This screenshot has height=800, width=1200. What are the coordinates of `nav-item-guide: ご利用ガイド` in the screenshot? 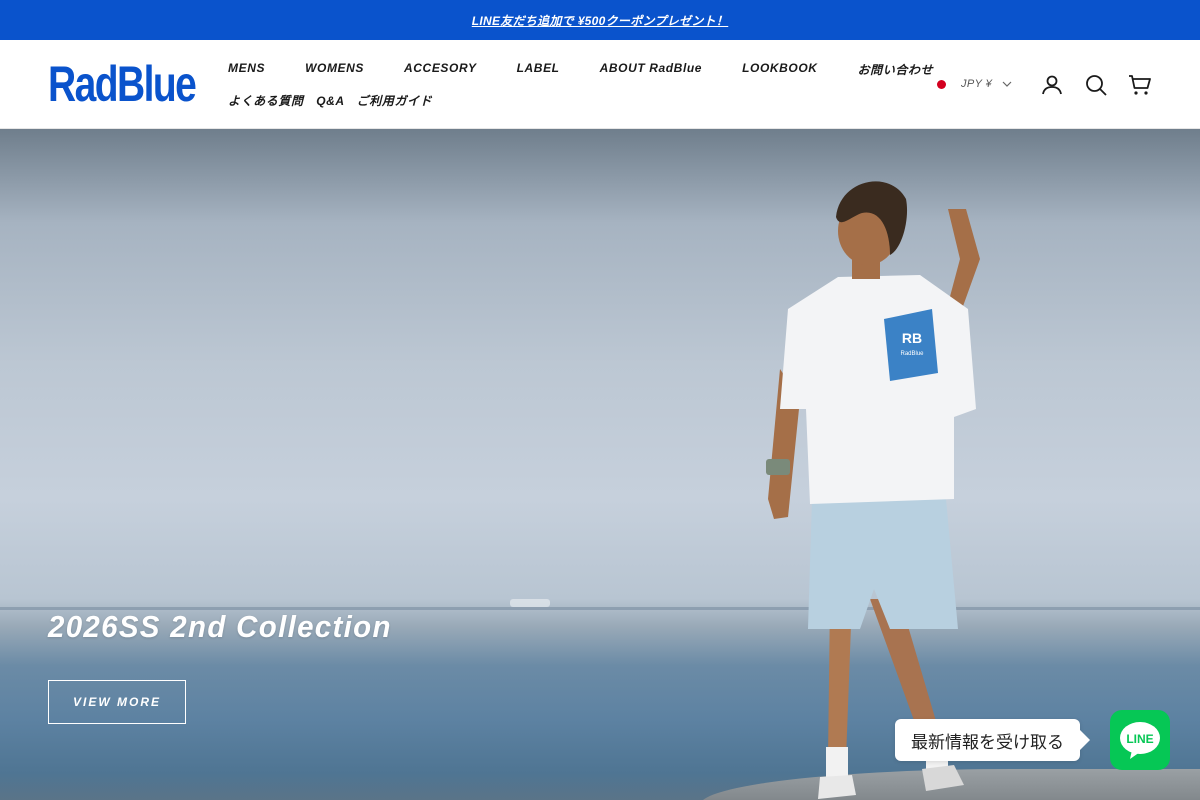 It's located at (395, 100).